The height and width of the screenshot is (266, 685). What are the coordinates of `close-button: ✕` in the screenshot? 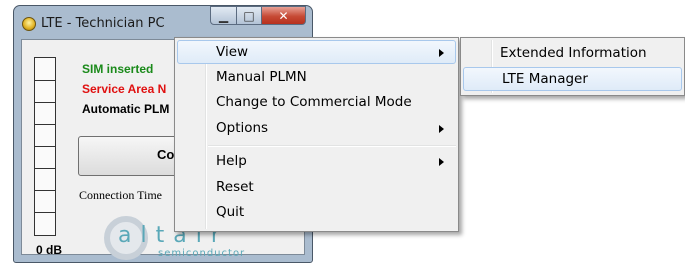 It's located at (284, 15).